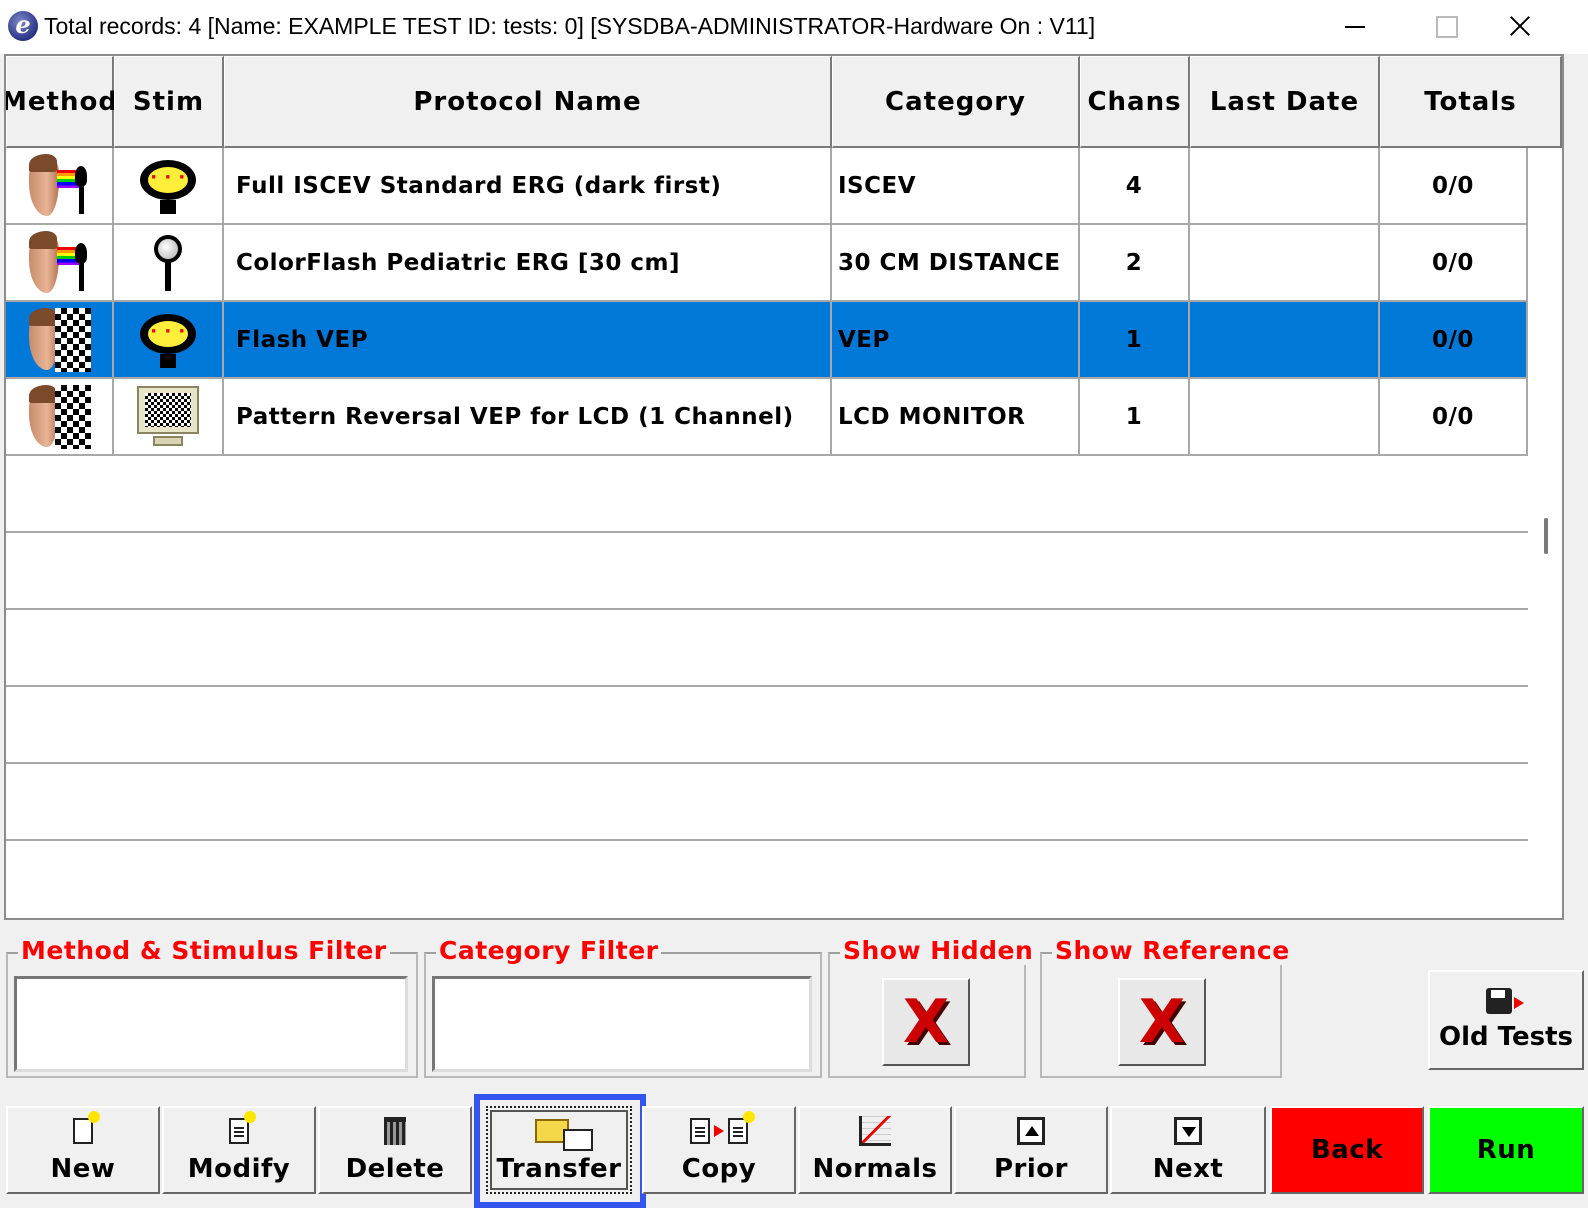  I want to click on normals-button: Normals, so click(875, 1150).